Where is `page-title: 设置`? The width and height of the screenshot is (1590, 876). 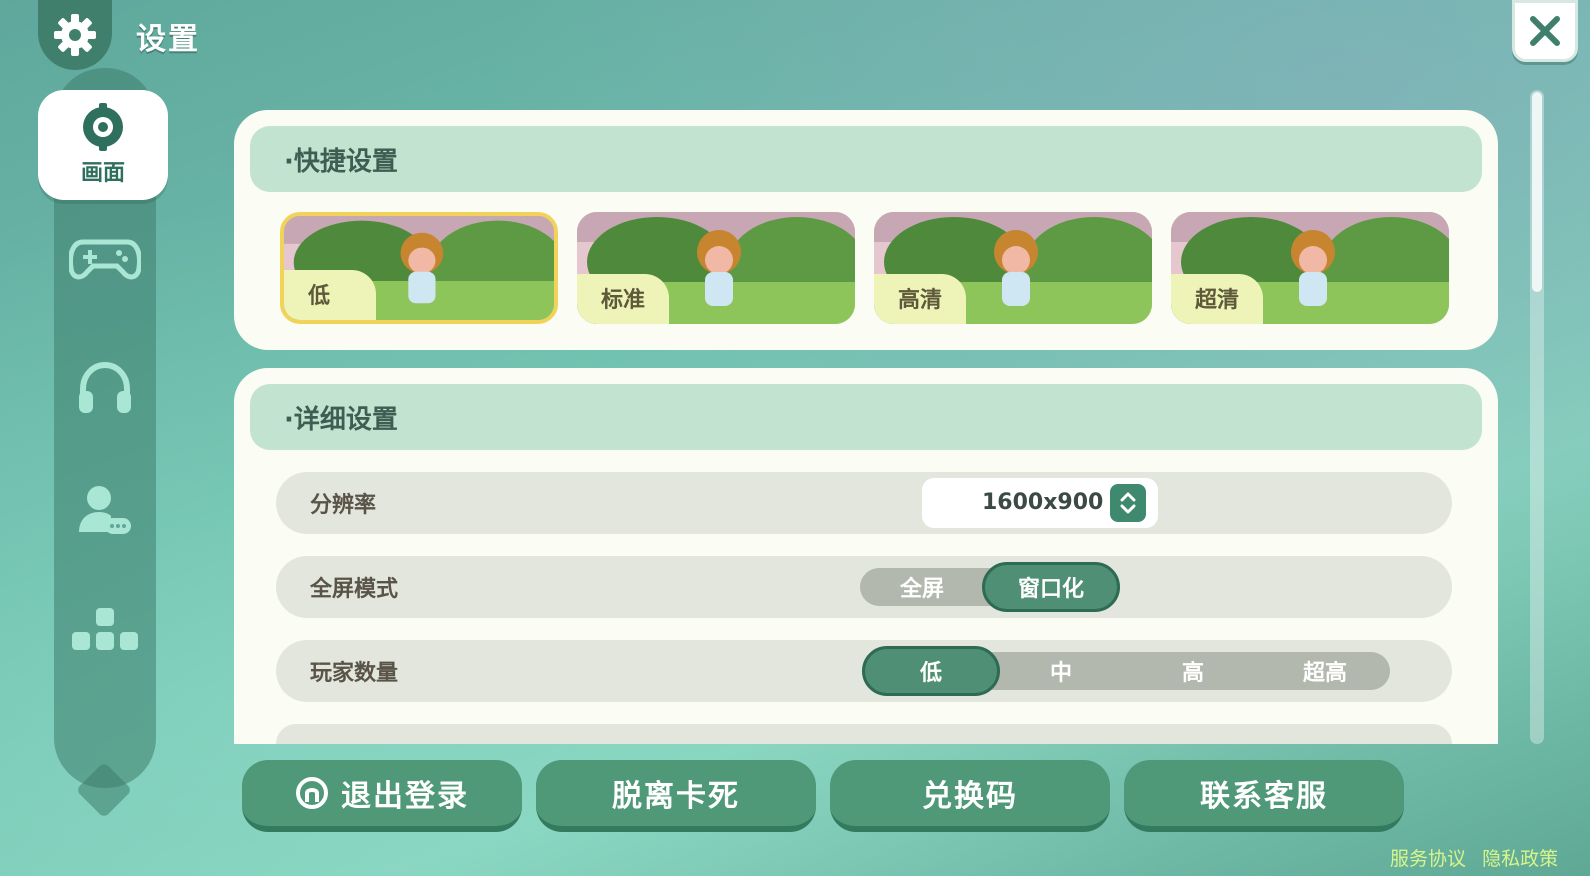
page-title: 设置 is located at coordinates (168, 39).